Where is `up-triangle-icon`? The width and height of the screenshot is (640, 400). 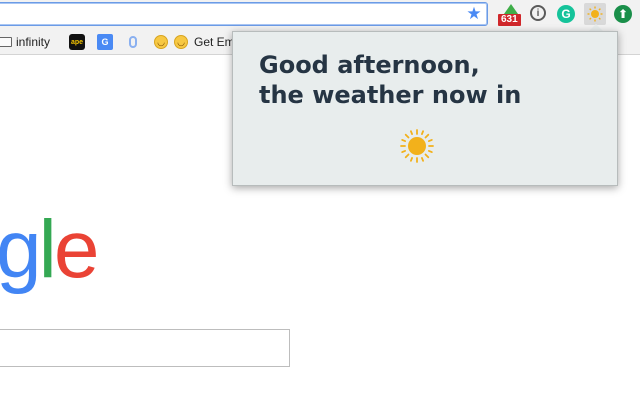
up-triangle-icon is located at coordinates (511, 9).